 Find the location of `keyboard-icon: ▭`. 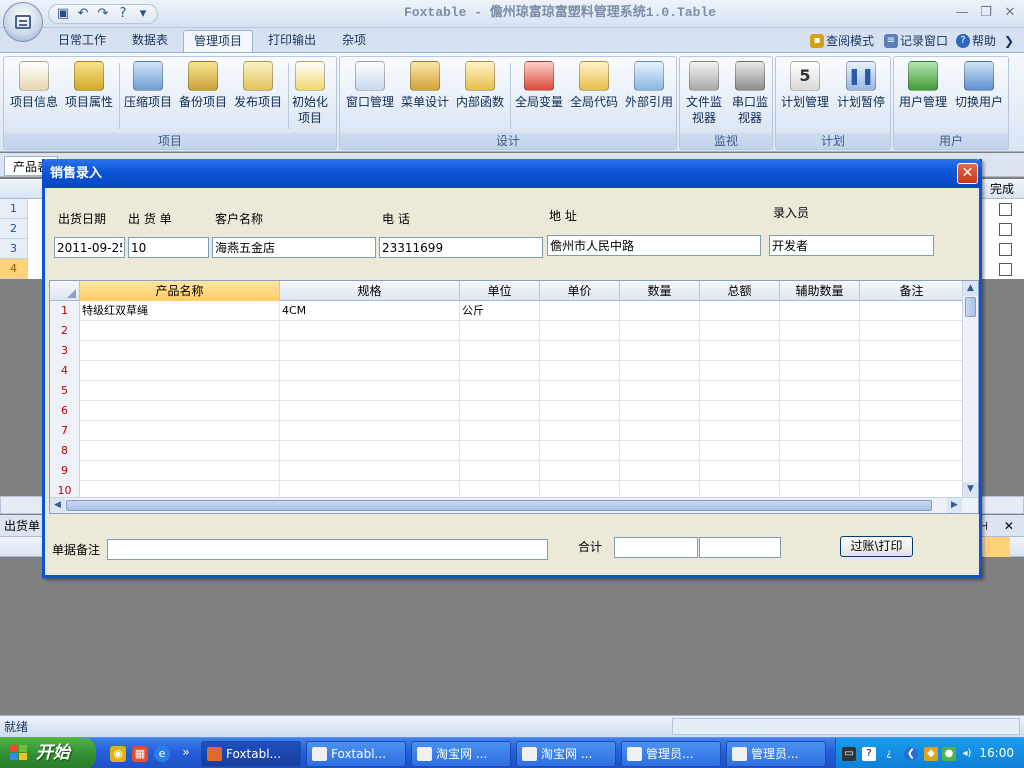

keyboard-icon: ▭ is located at coordinates (849, 754).